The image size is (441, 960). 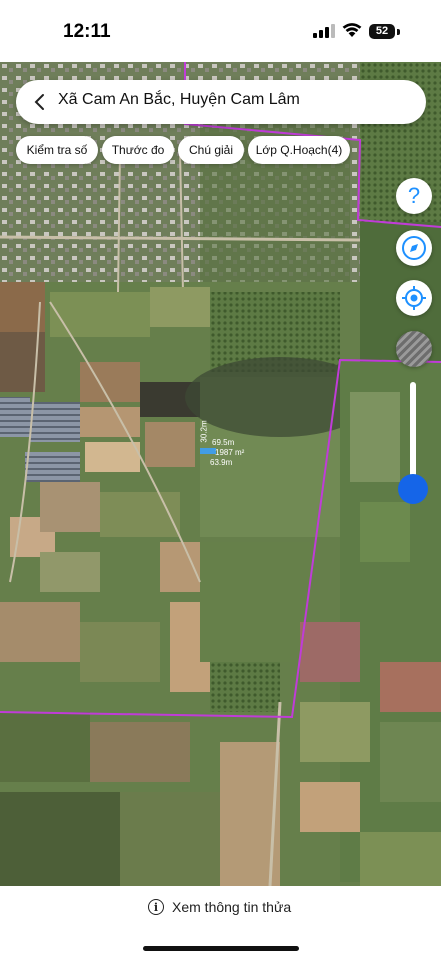 What do you see at coordinates (413, 489) in the screenshot?
I see `zoom-slider-knob` at bounding box center [413, 489].